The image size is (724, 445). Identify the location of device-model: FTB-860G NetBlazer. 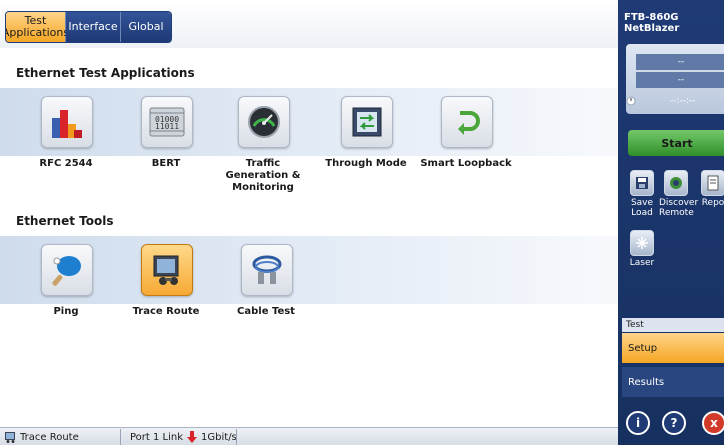
(651, 23).